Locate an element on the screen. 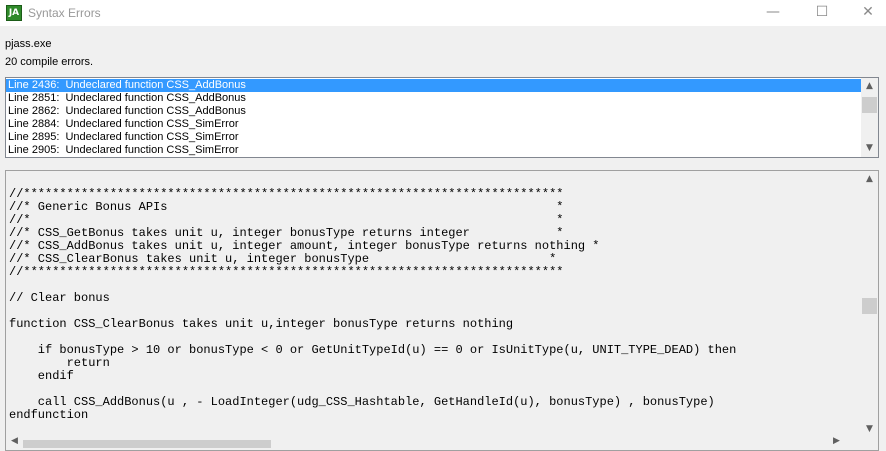 This screenshot has height=451, width=886. compiler-name: pjass.exe is located at coordinates (28, 44).